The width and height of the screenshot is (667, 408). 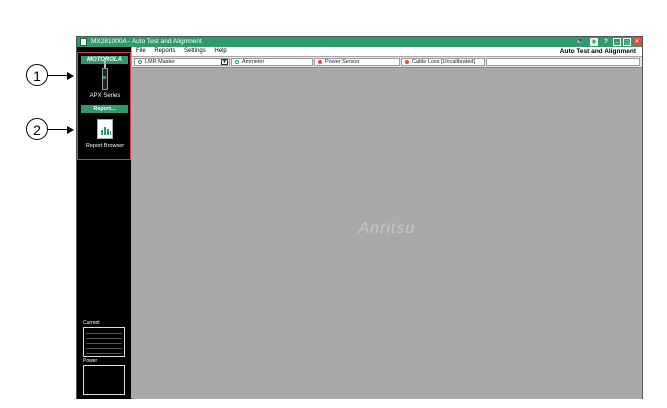 I want to click on radio-icon, so click(x=105, y=79).